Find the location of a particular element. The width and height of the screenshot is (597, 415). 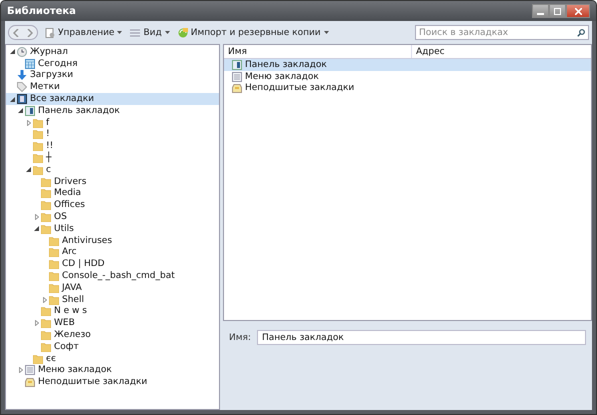

tree-item: Метки is located at coordinates (112, 87).